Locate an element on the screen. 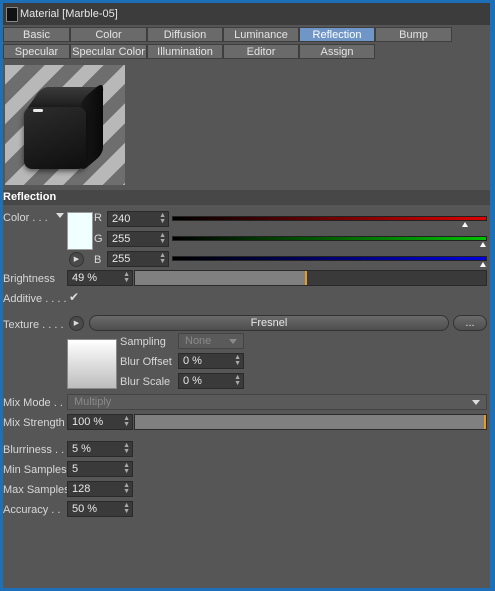 The width and height of the screenshot is (495, 591). min-samples-spinner-icon: ▲ ▼ is located at coordinates (126, 468).